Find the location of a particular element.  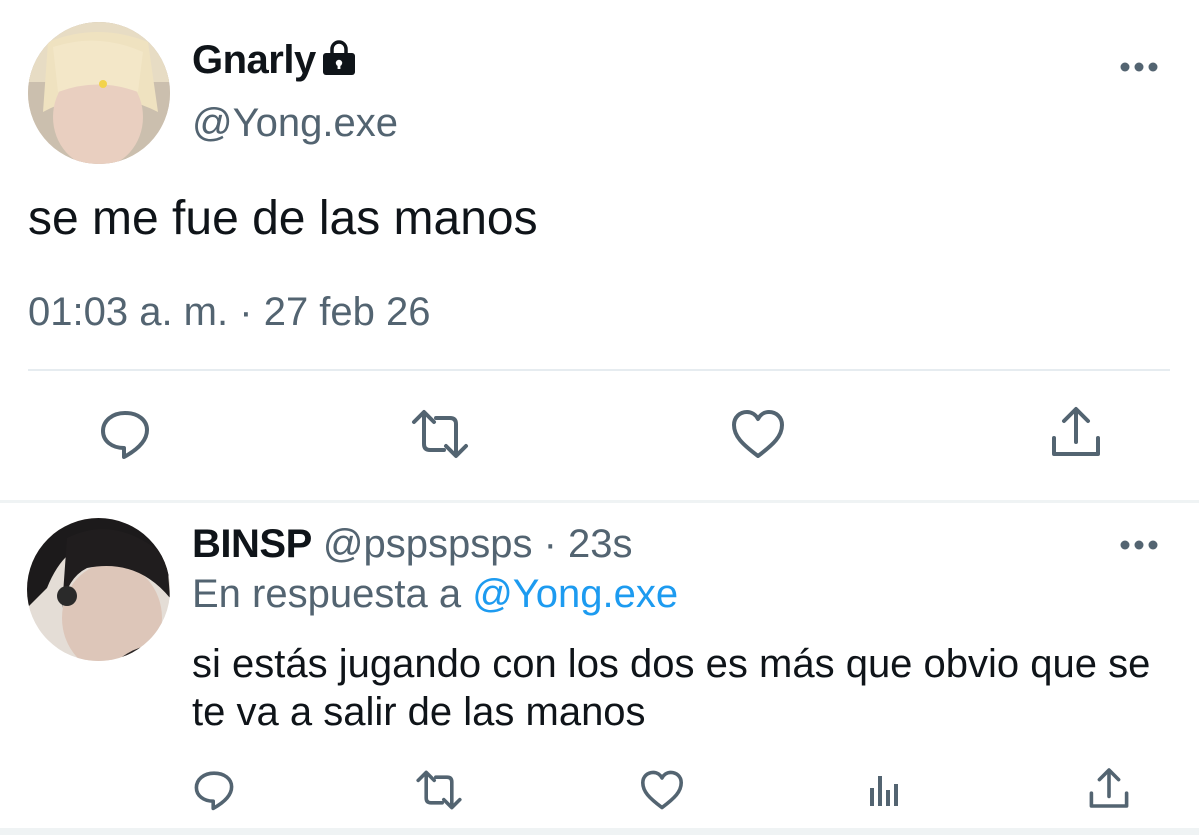

author-handle: @Yong.exe is located at coordinates (295, 123).